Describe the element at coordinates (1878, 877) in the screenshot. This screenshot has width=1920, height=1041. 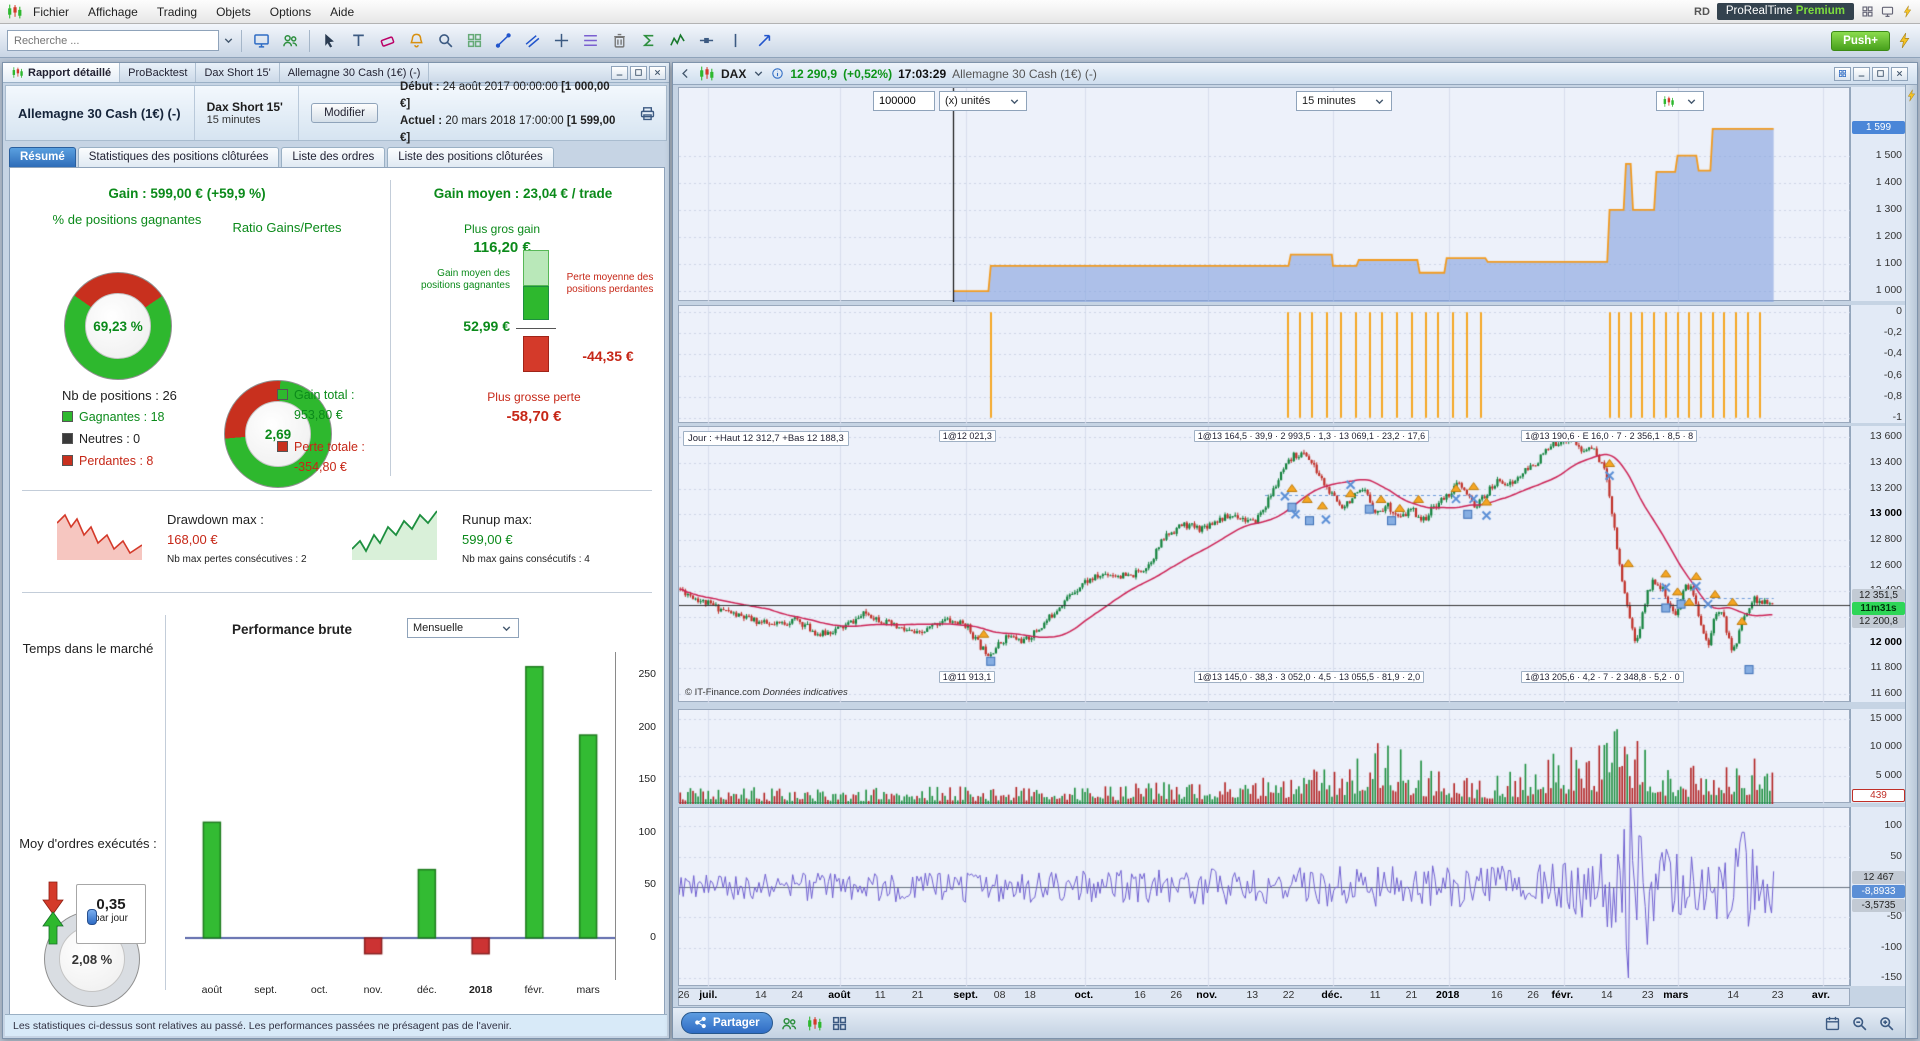
I see `oscillator-badge-1: 12 467` at that location.